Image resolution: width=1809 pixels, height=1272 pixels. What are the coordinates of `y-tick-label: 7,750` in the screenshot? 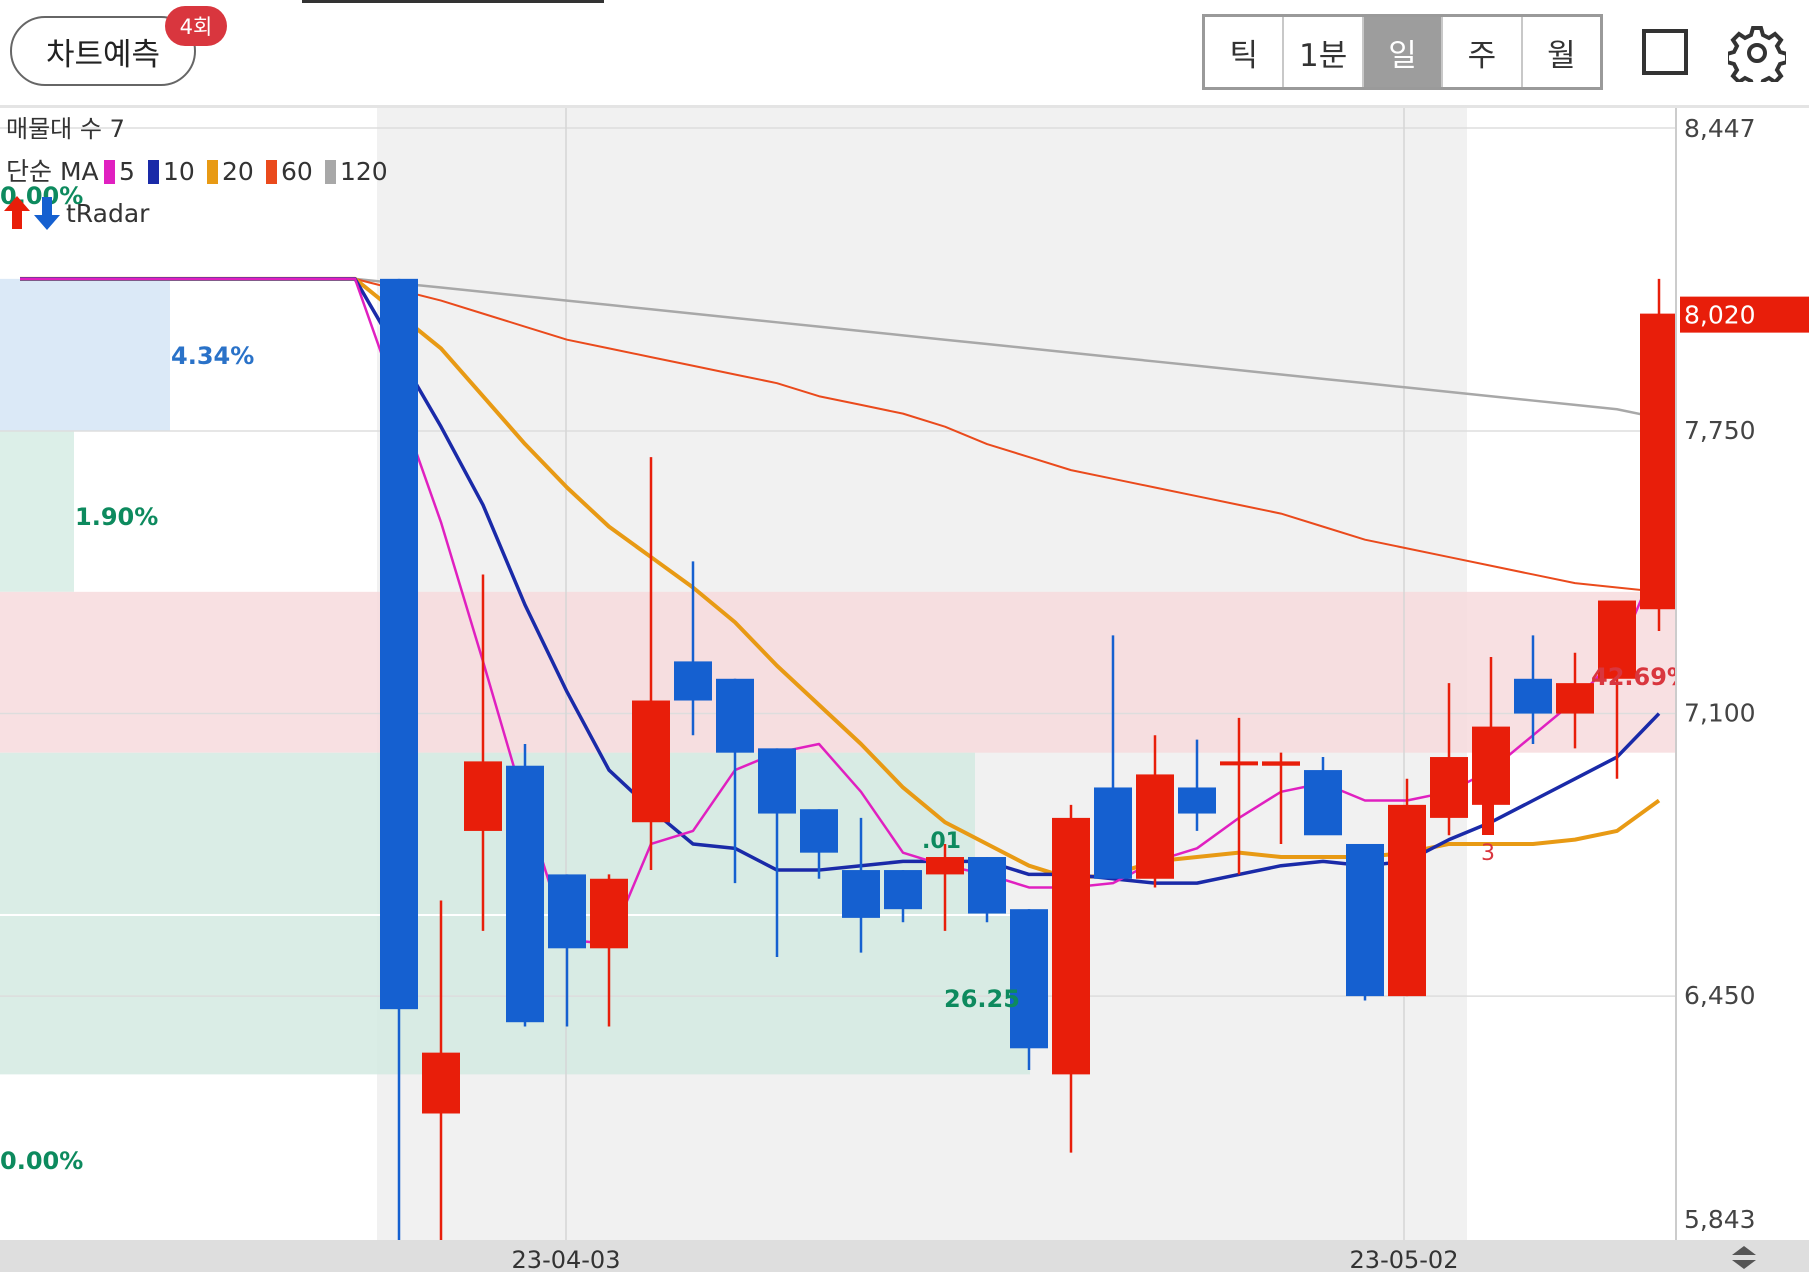 It's located at (1720, 430).